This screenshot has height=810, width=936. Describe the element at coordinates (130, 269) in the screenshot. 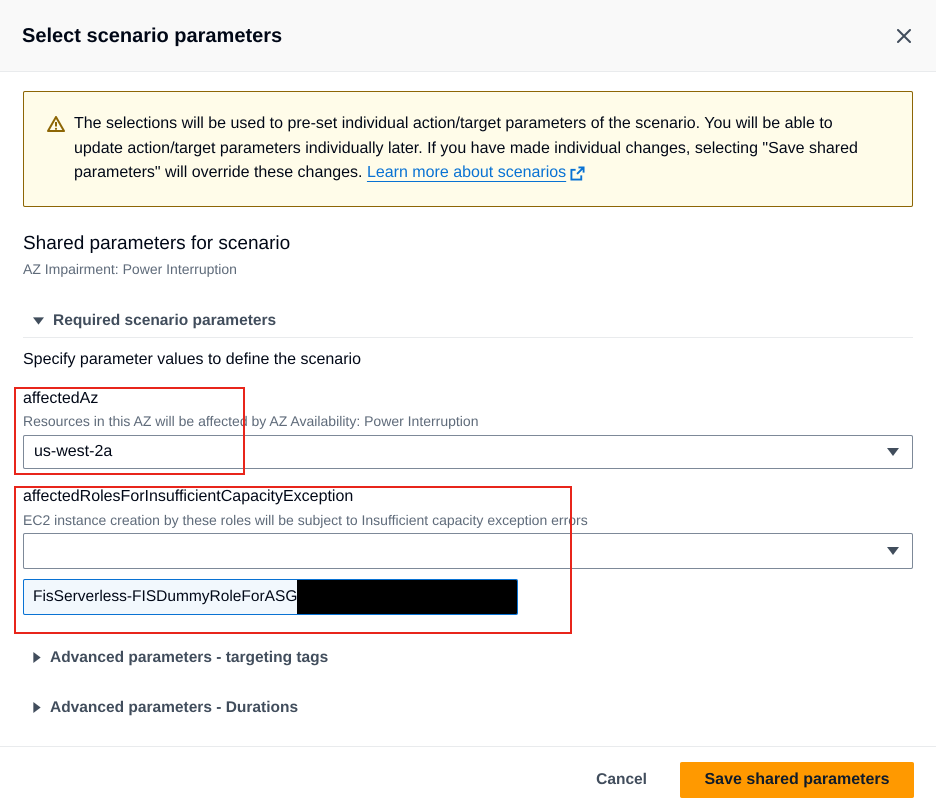

I see `section-subtitle: AZ Impairment: Power Interruption` at that location.